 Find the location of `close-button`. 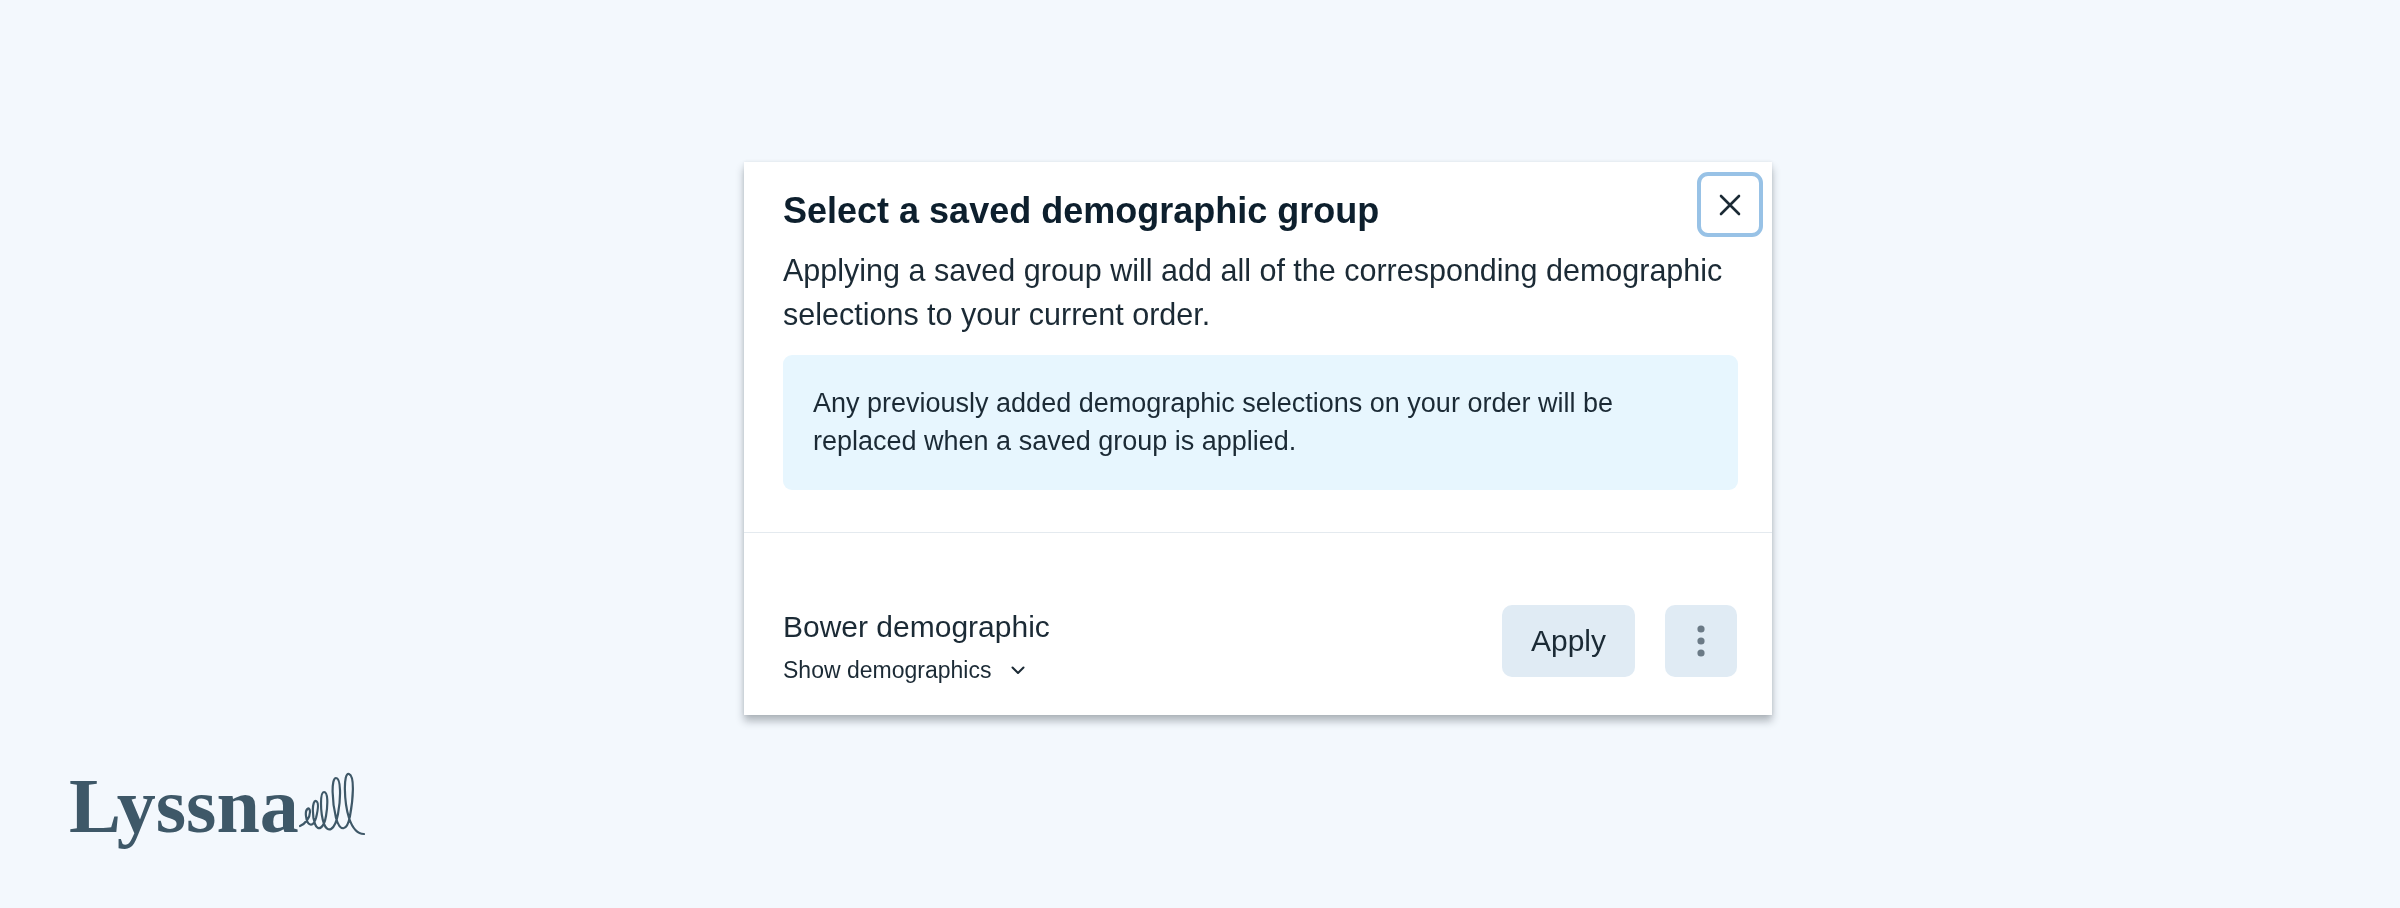

close-button is located at coordinates (1730, 204).